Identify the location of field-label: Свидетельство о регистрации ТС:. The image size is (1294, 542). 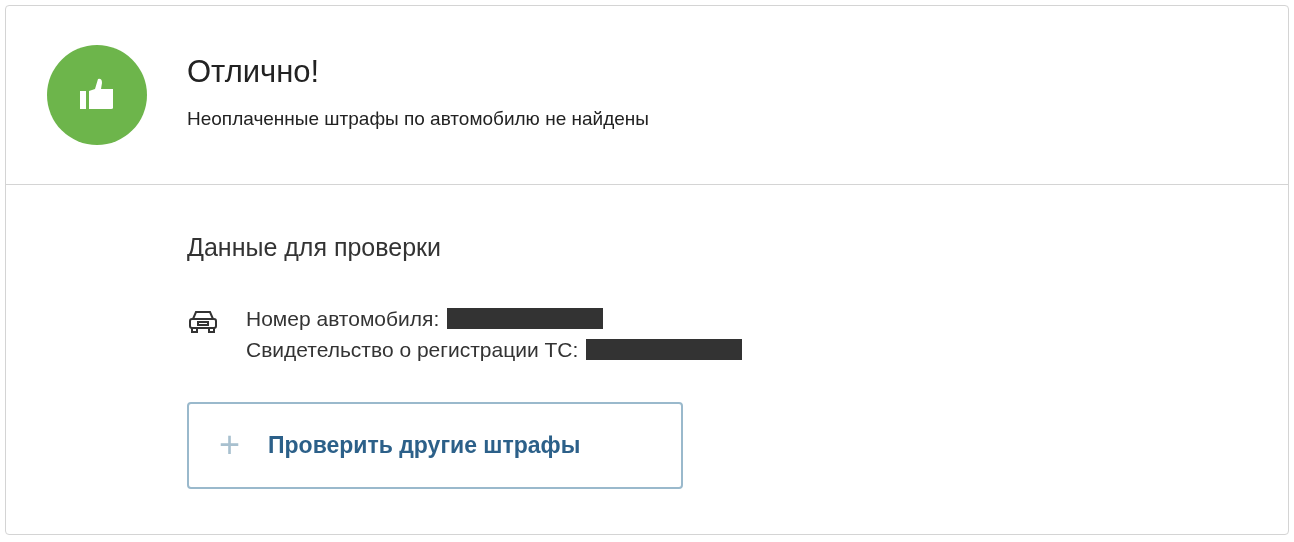
(412, 349).